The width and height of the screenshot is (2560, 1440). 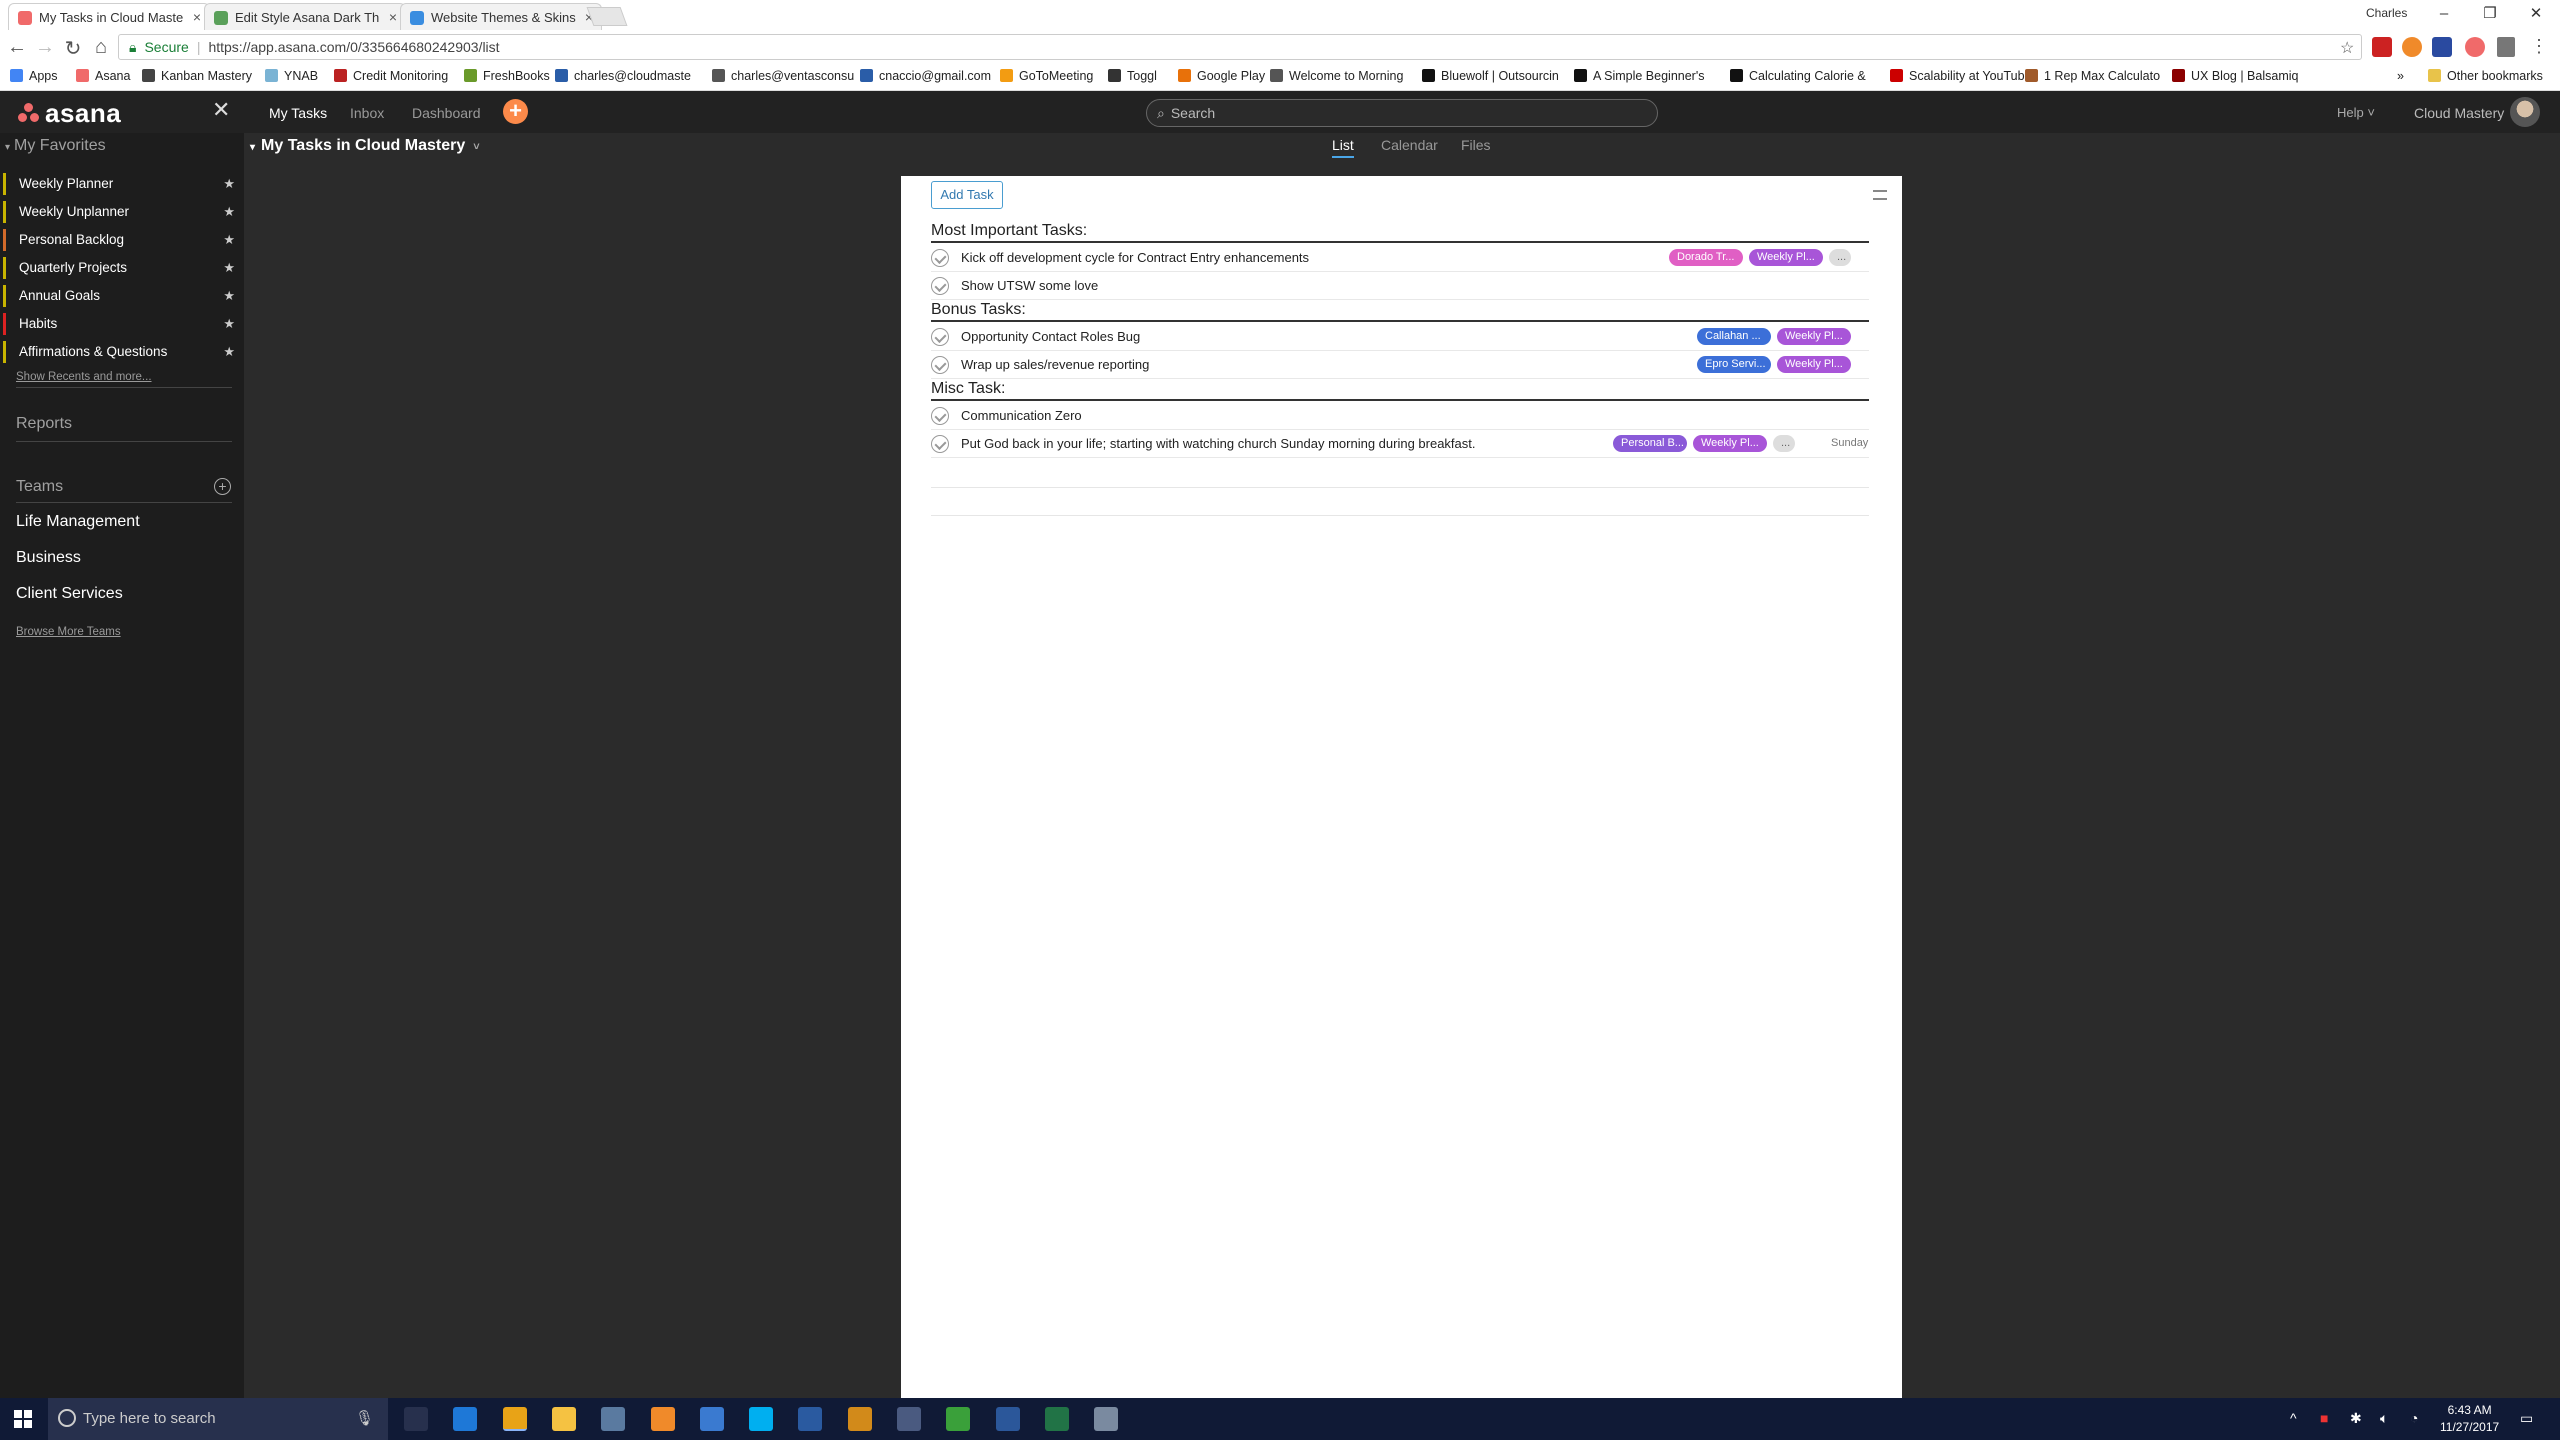 What do you see at coordinates (1029, 285) in the screenshot?
I see `task-name: Show UTSW some love` at bounding box center [1029, 285].